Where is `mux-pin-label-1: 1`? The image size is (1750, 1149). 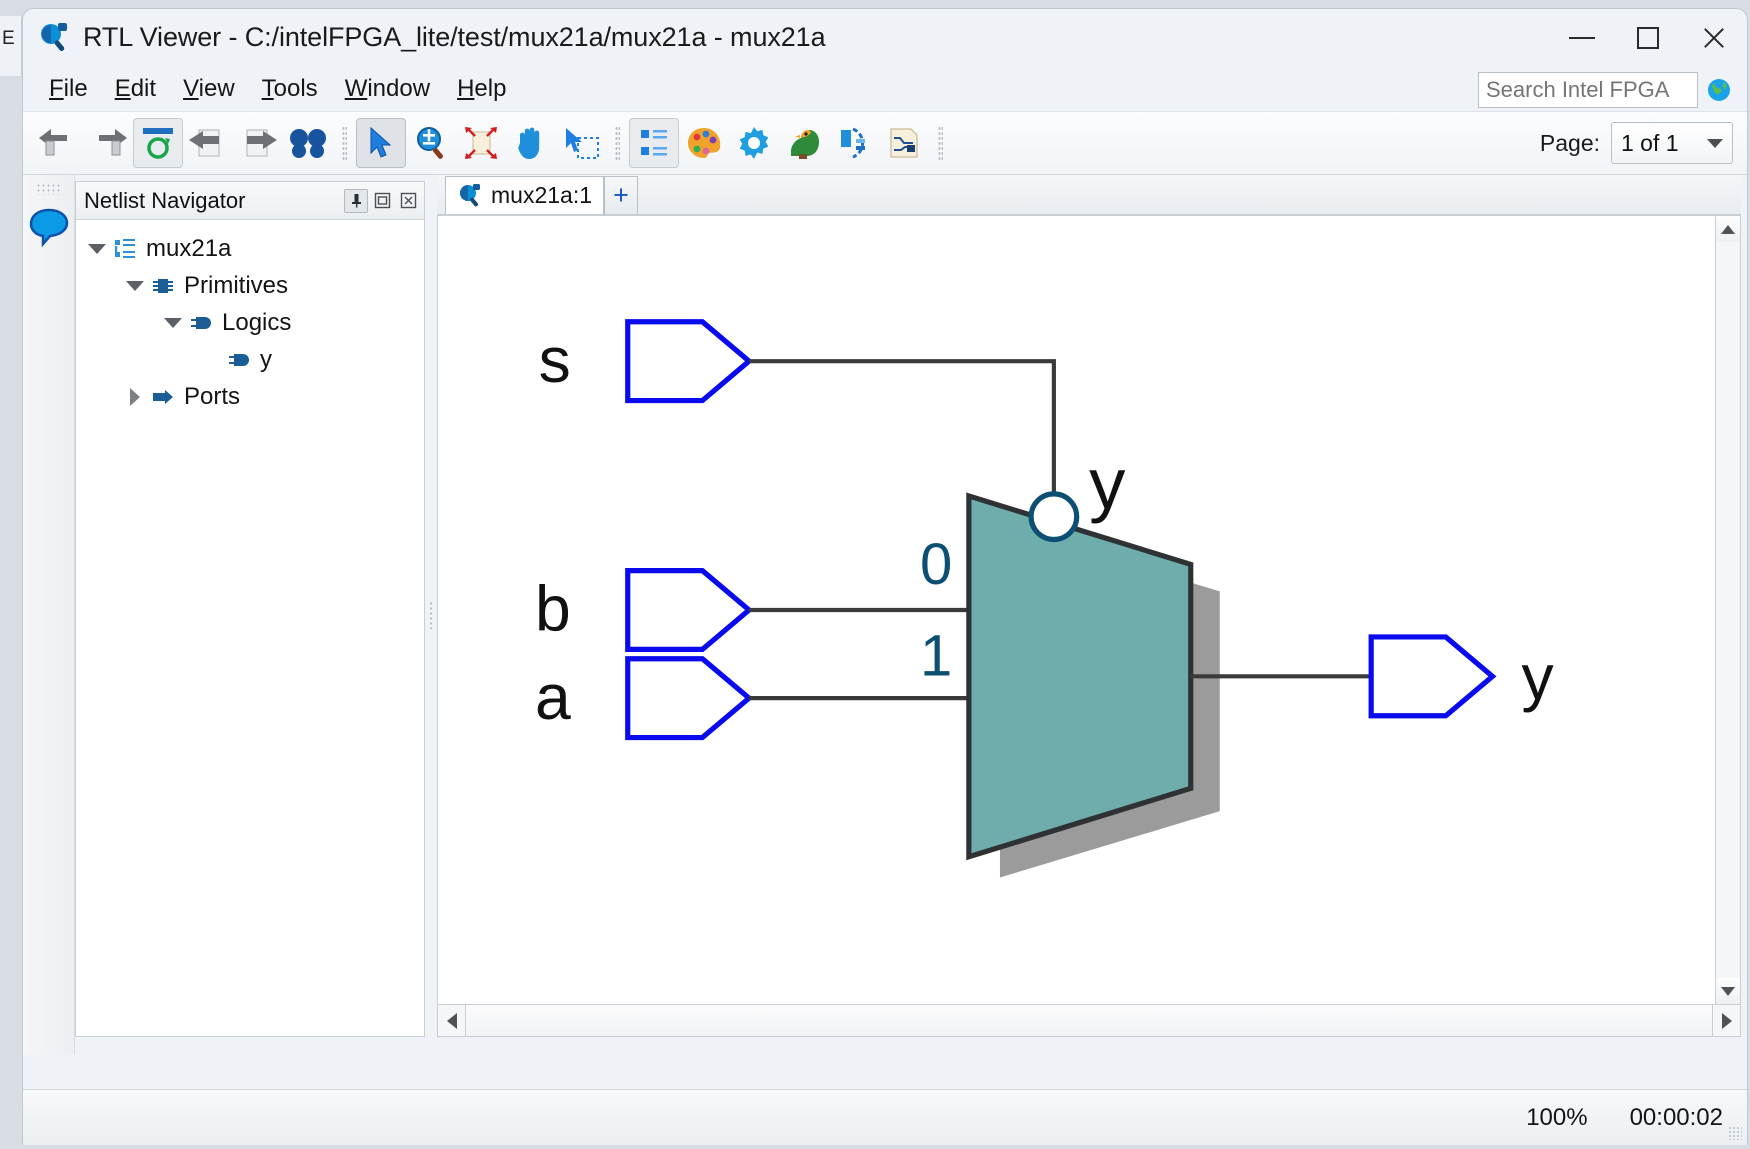
mux-pin-label-1: 1 is located at coordinates (936, 655).